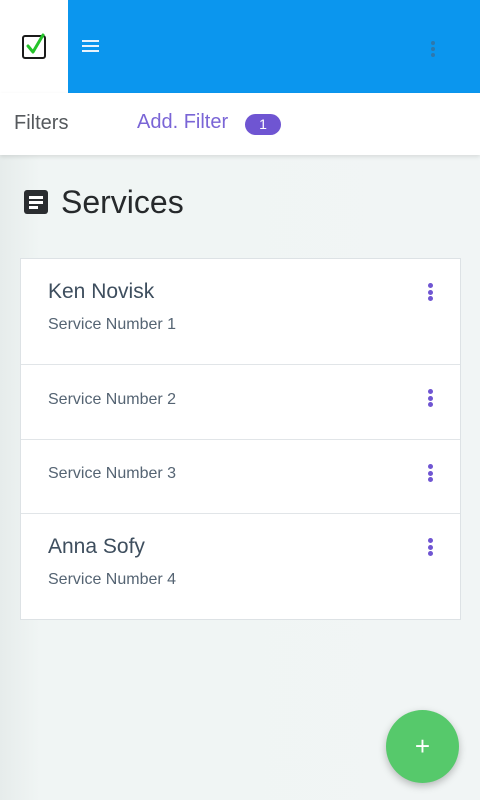 The image size is (480, 800). What do you see at coordinates (112, 399) in the screenshot?
I see `service-label: Service Number 2` at bounding box center [112, 399].